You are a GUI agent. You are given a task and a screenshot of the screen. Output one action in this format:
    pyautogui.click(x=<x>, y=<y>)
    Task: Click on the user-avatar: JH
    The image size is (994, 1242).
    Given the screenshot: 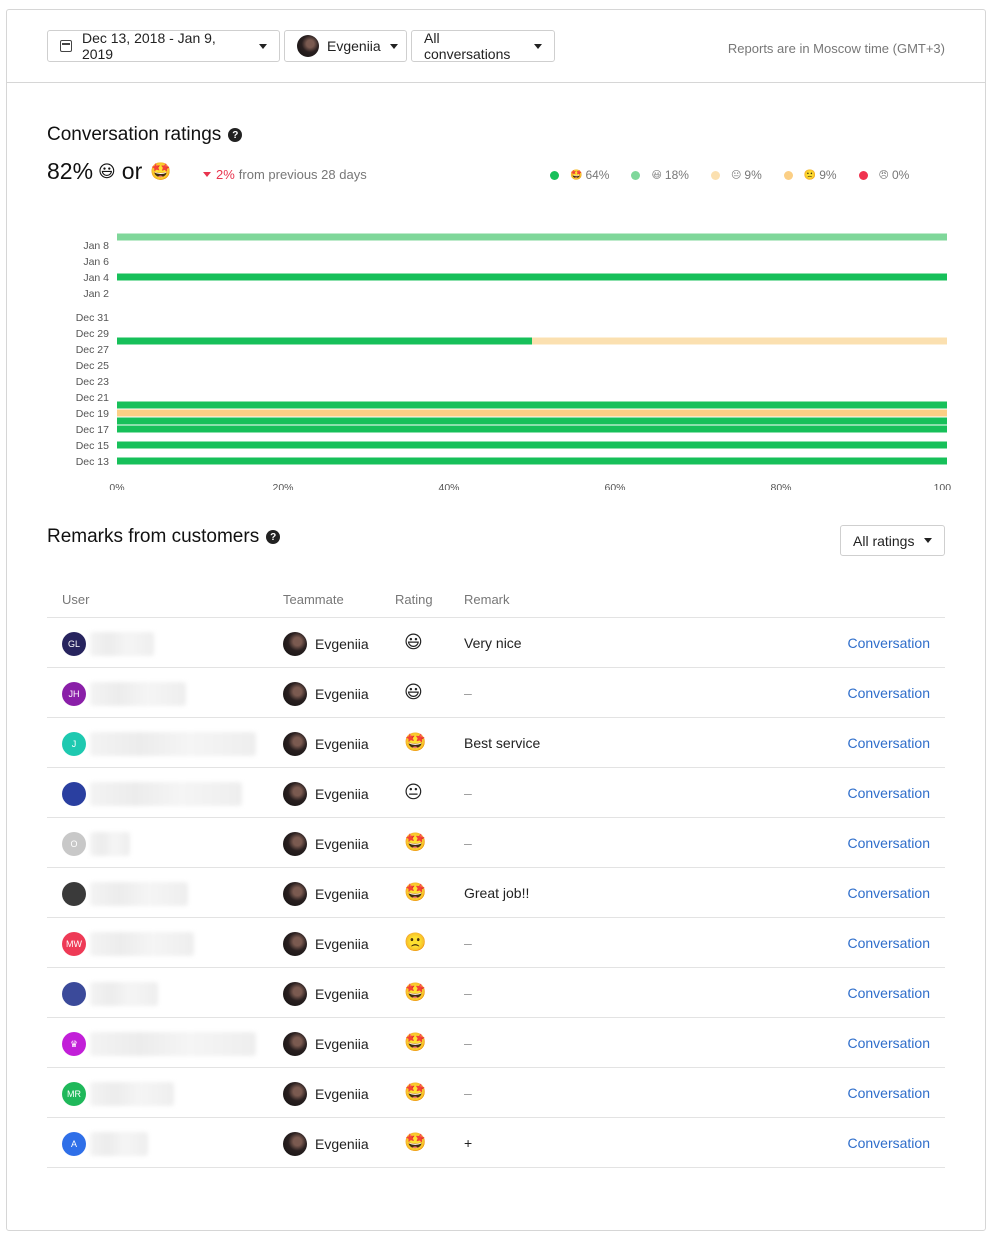 What is the action you would take?
    pyautogui.click(x=74, y=694)
    